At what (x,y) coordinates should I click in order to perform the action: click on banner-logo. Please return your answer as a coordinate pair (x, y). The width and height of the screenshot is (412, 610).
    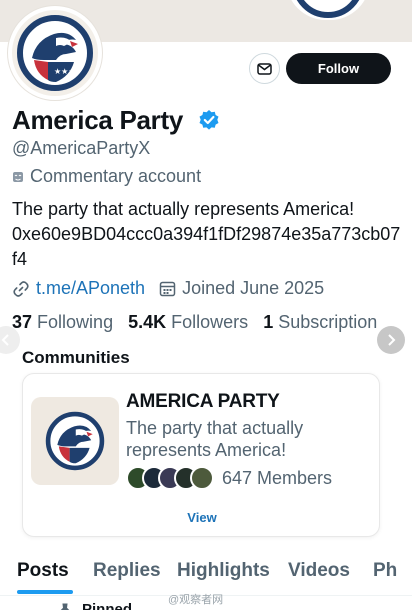
    Looking at the image, I should click on (328, 10).